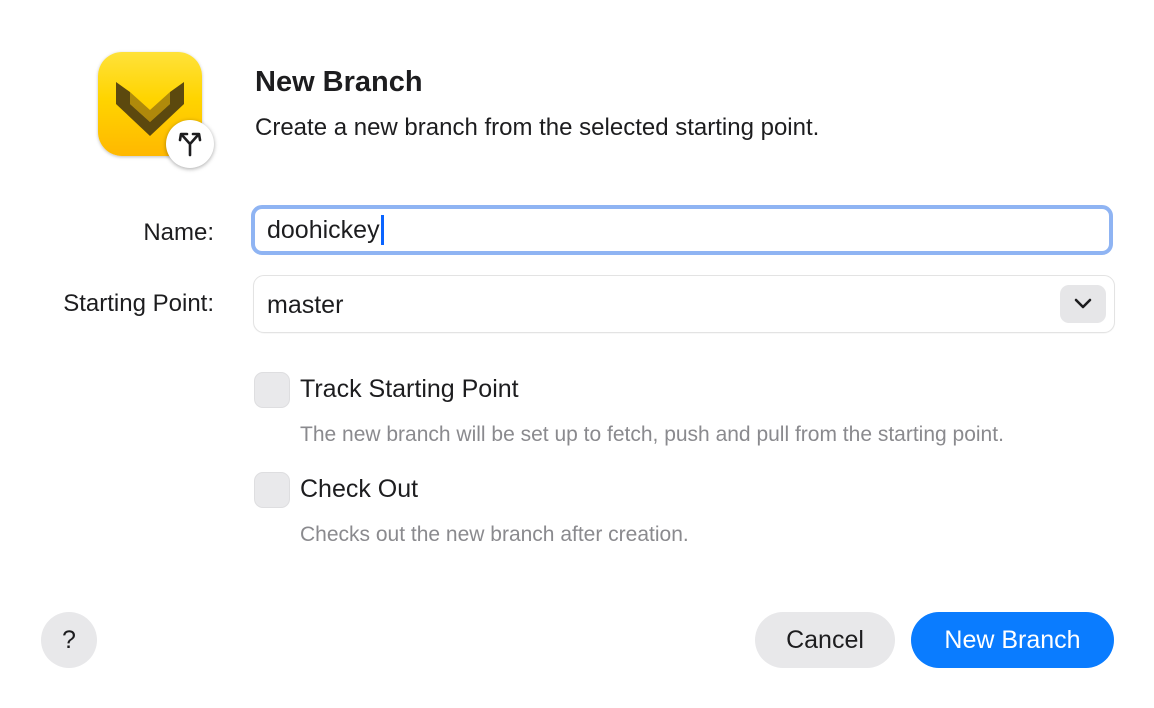 Image resolution: width=1154 pixels, height=708 pixels. I want to click on track-starting-point-checkbox, so click(272, 390).